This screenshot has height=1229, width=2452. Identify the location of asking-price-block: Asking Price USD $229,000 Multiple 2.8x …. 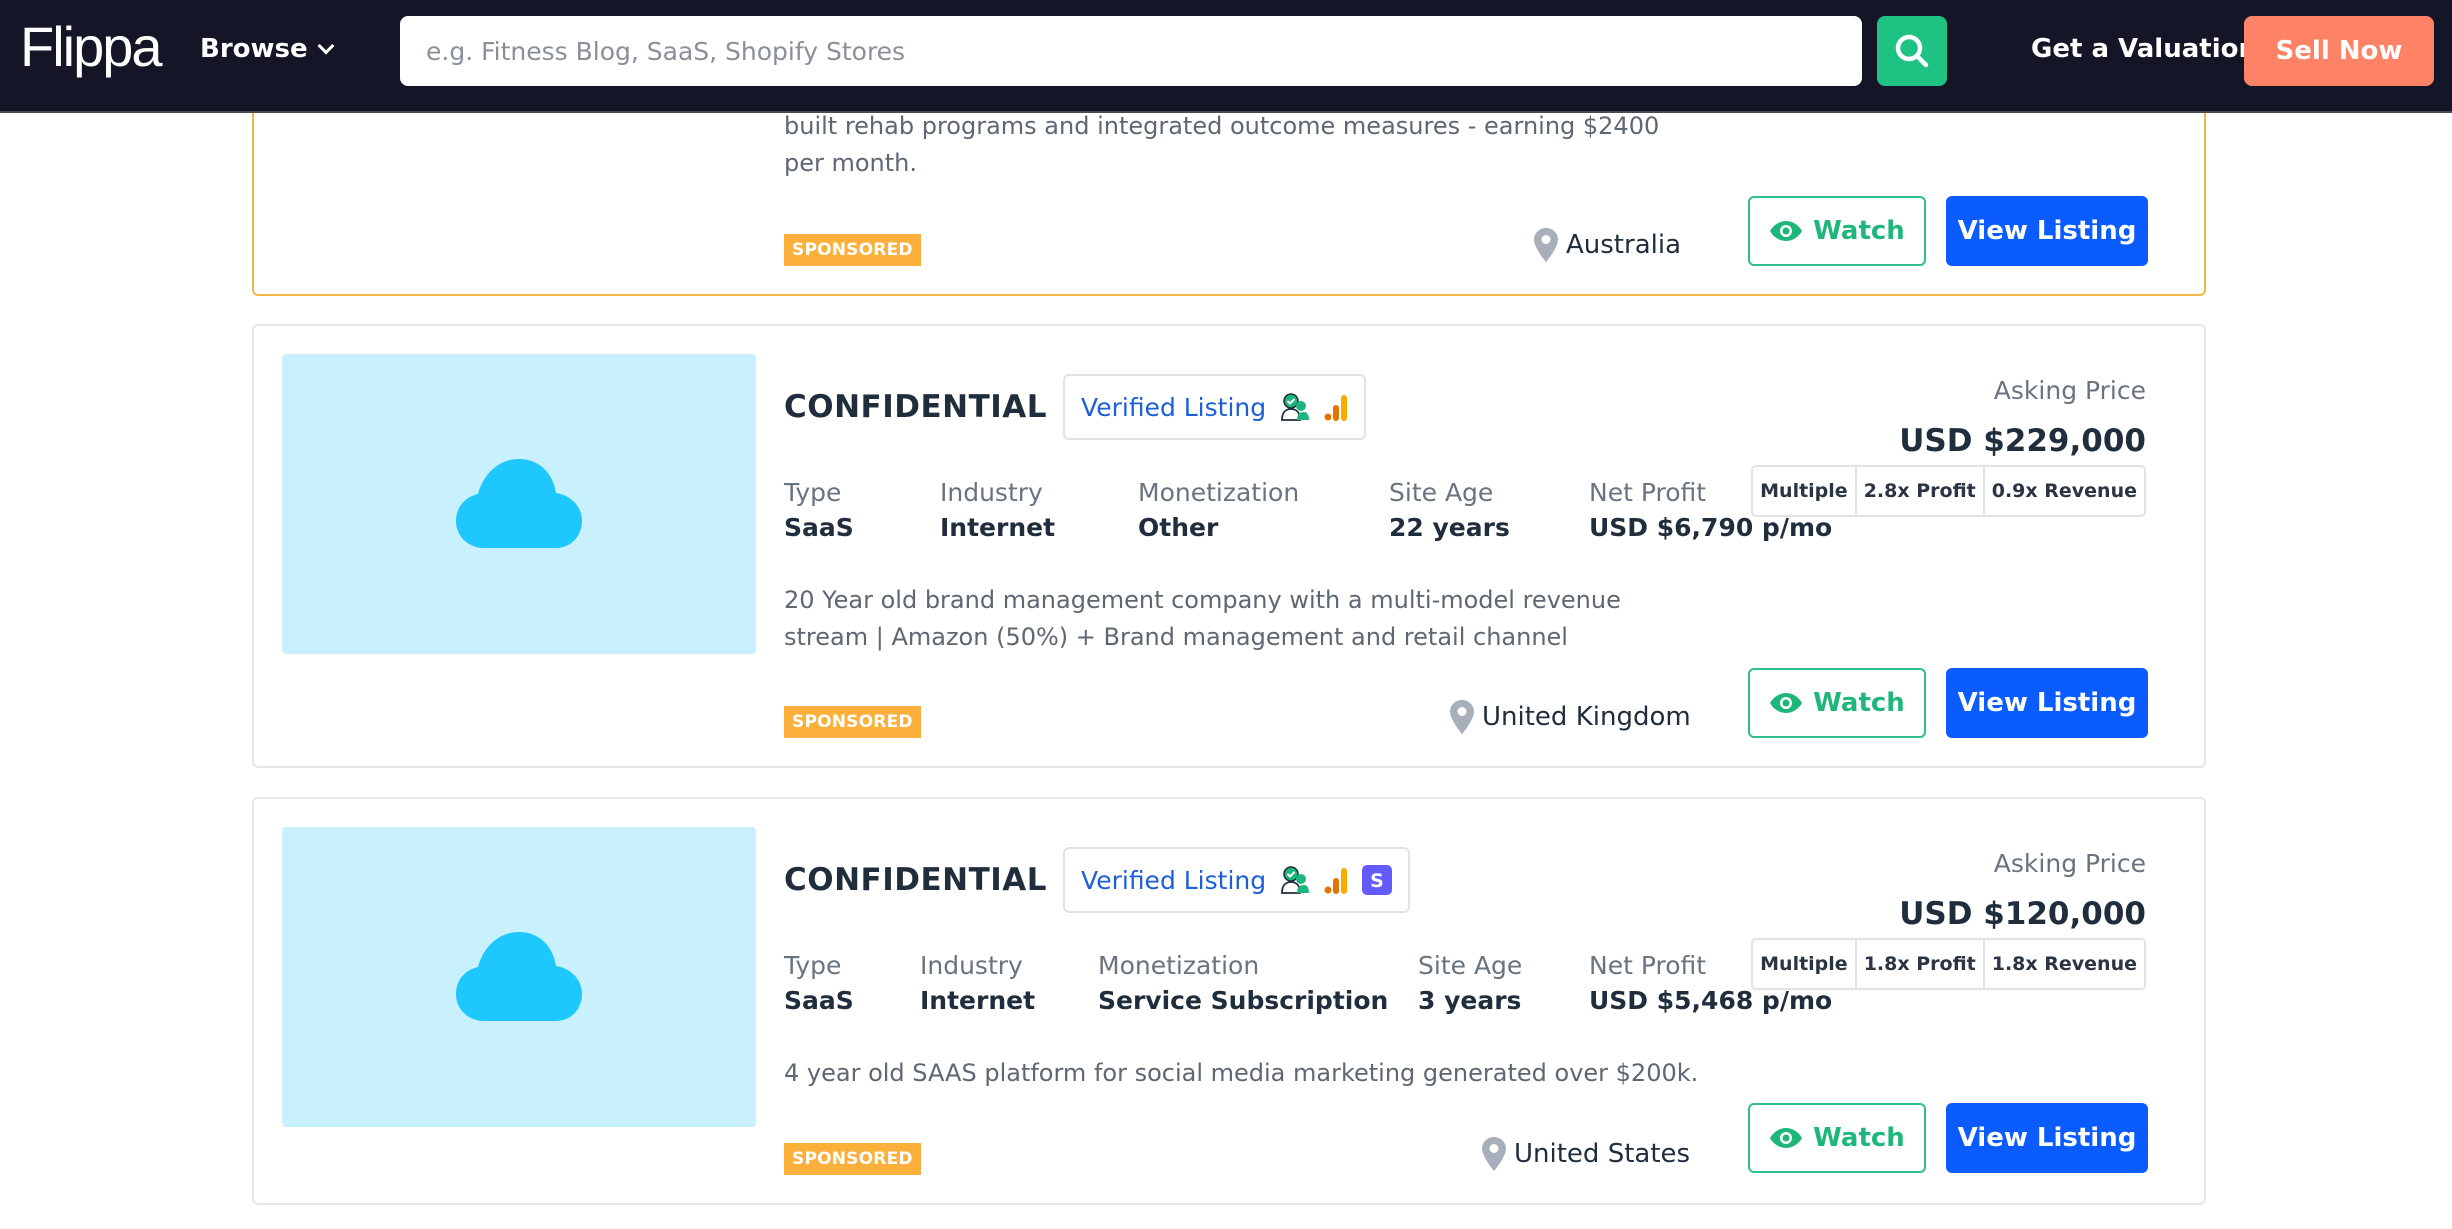
(1948, 446).